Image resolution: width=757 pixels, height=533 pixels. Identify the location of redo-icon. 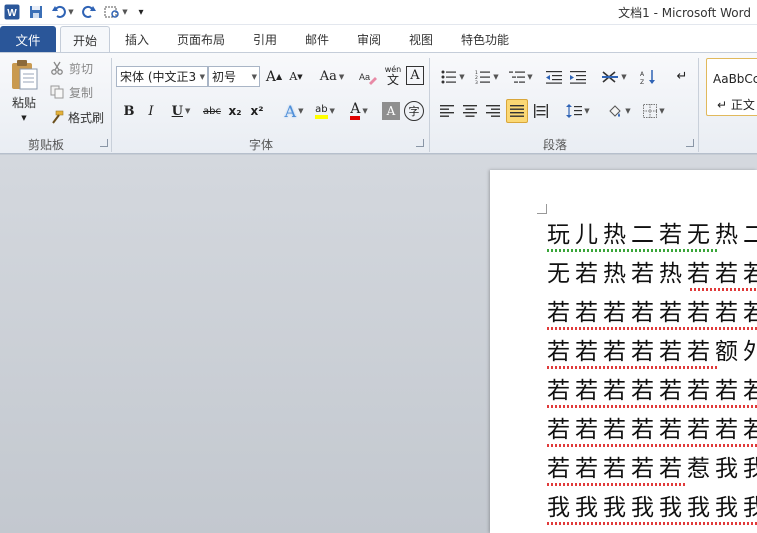
(89, 12).